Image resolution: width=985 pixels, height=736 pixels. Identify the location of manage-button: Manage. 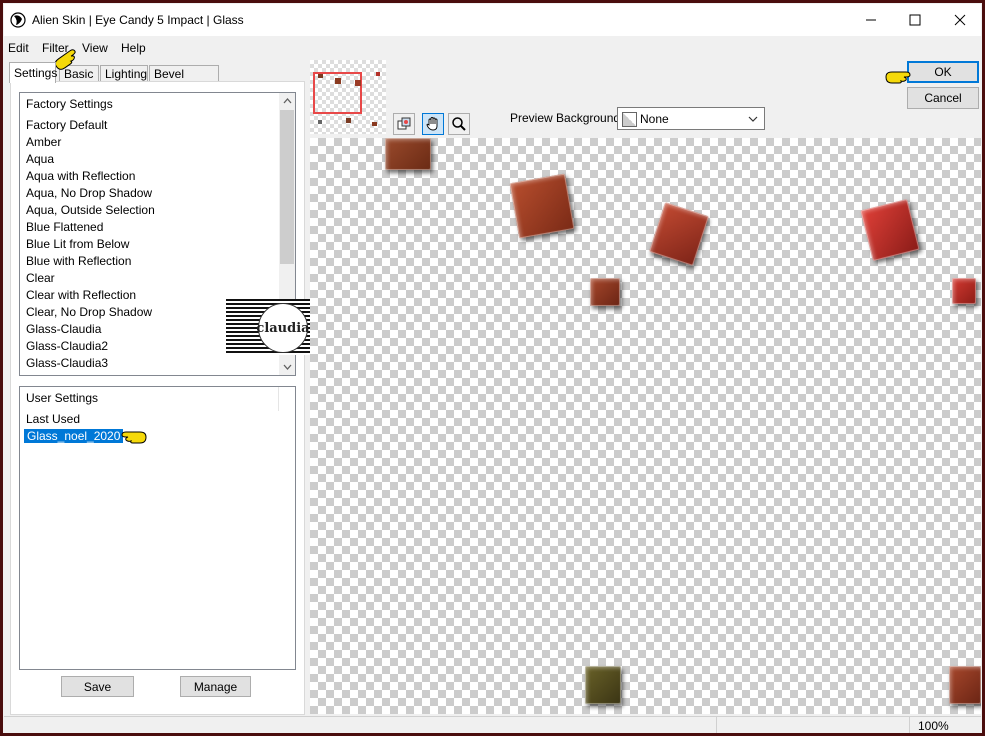
(215, 686).